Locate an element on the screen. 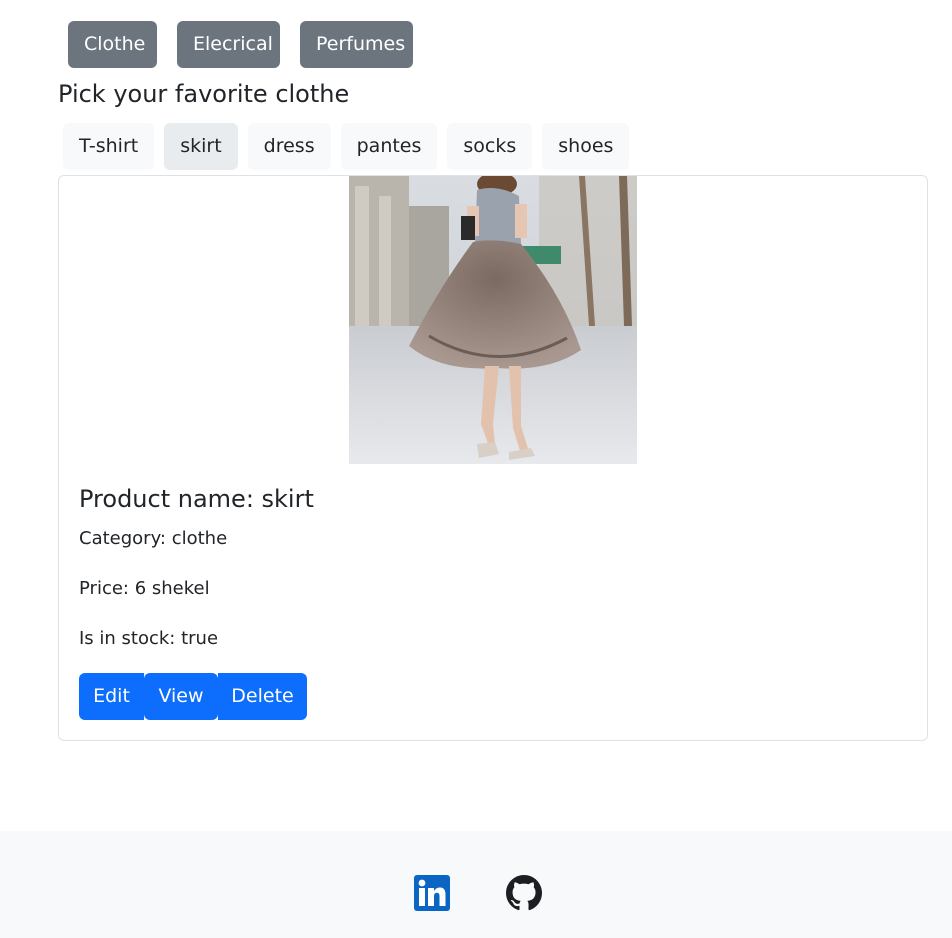 This screenshot has height=938, width=952. tab-socks: socks is located at coordinates (490, 146).